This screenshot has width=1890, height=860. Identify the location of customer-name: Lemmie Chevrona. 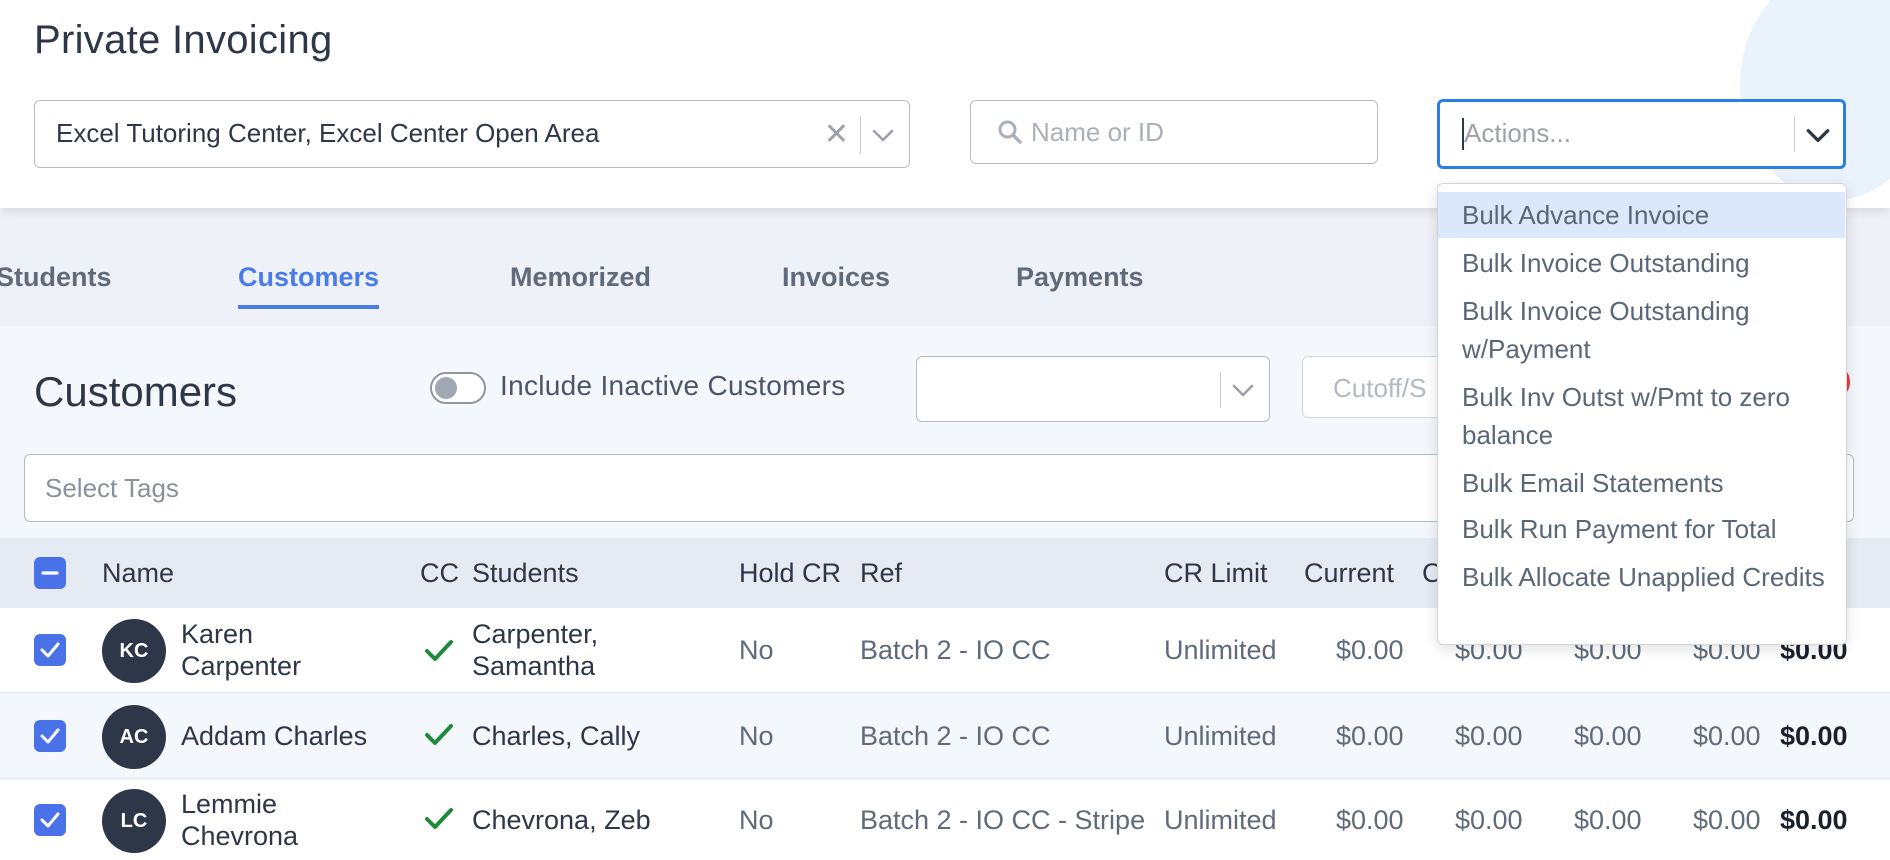
(261, 820).